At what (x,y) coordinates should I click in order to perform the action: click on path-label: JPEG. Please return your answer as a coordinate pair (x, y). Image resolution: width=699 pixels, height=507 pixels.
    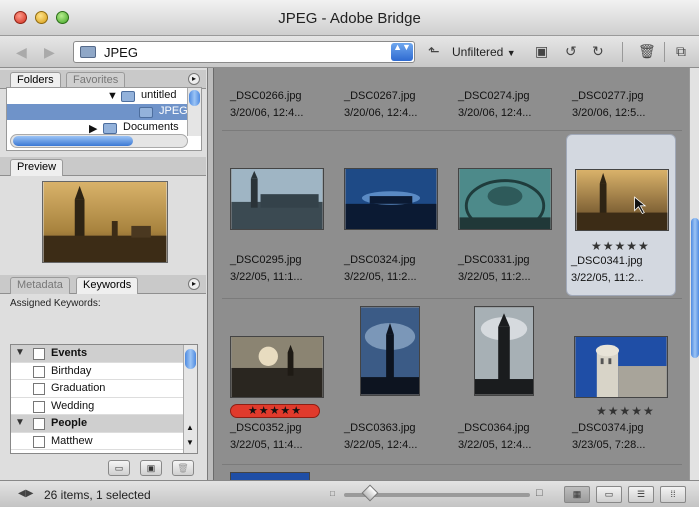
    Looking at the image, I should click on (121, 52).